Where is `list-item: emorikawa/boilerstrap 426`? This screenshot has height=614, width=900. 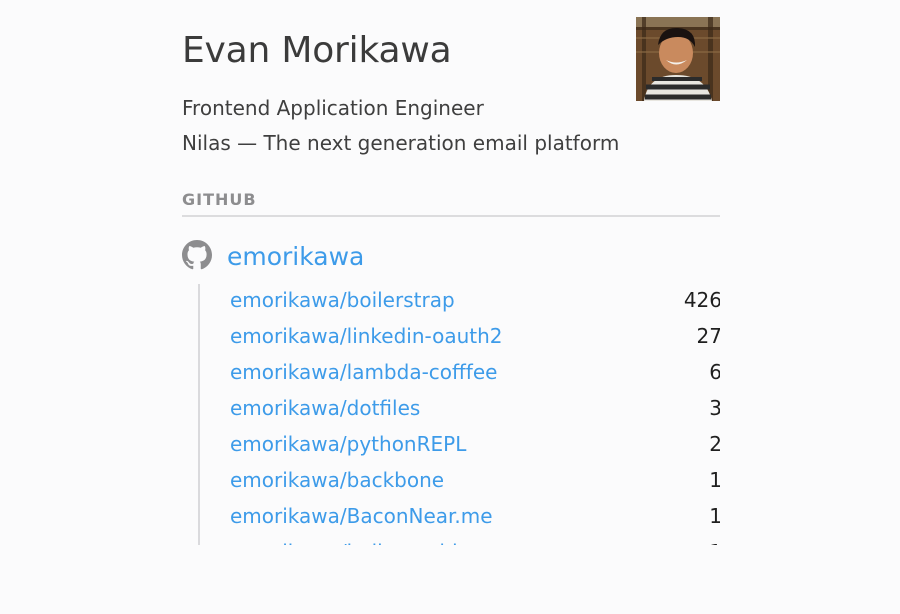 list-item: emorikawa/boilerstrap 426 is located at coordinates (475, 302).